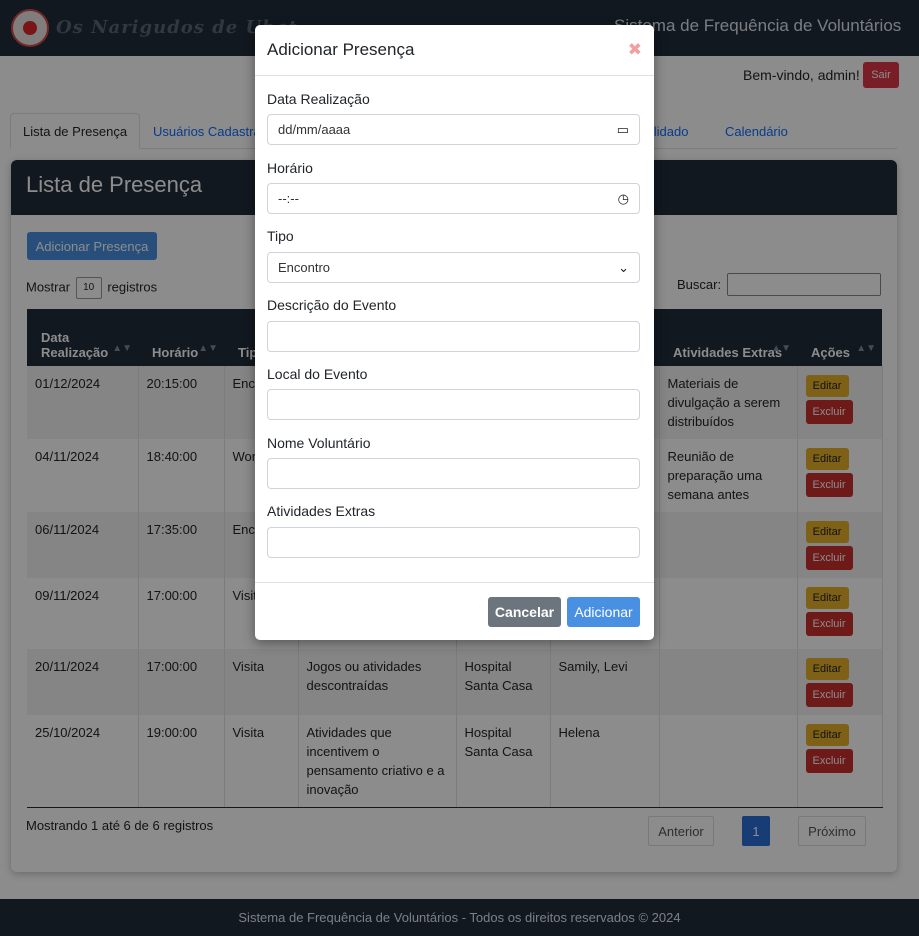  Describe the element at coordinates (454, 50) in the screenshot. I see `modal-header: Adicionar Presença ✖` at that location.